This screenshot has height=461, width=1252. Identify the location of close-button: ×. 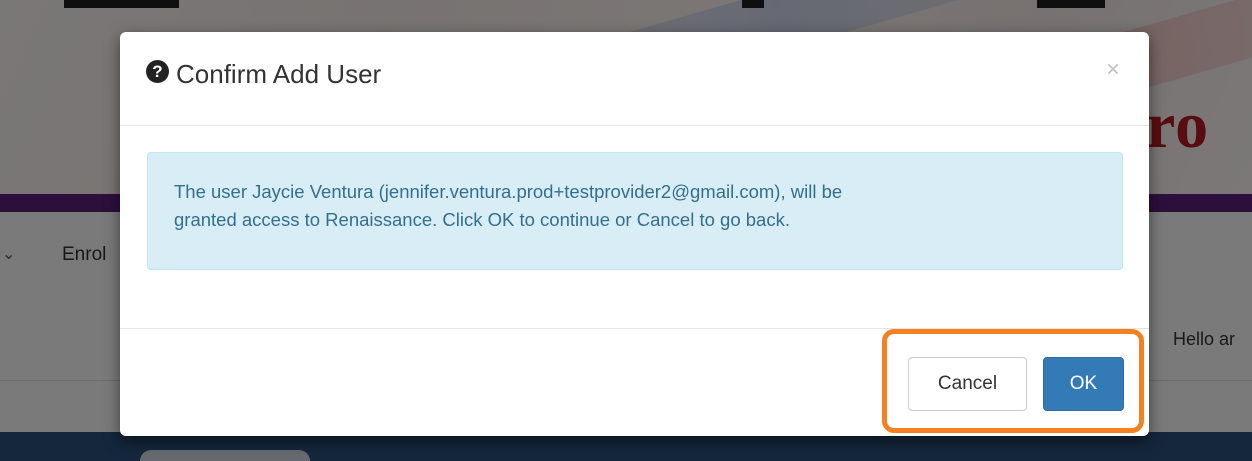
(1113, 70).